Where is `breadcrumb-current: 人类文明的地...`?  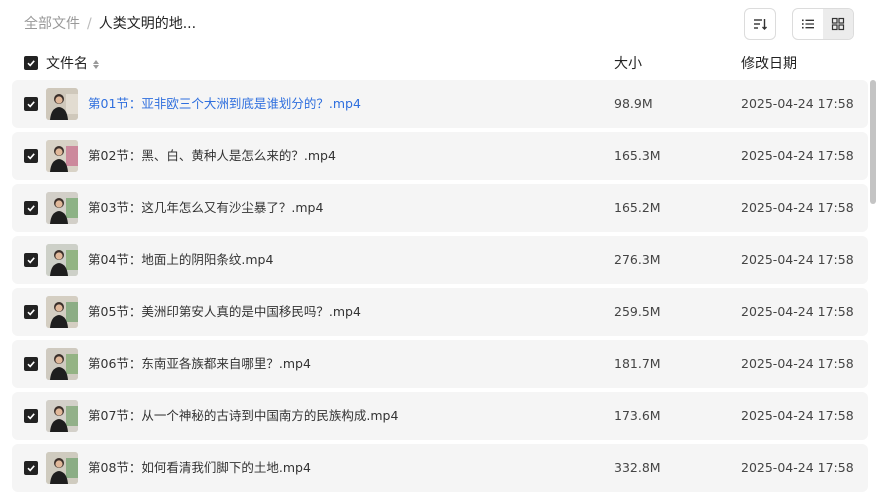
breadcrumb-current: 人类文明的地... is located at coordinates (147, 24).